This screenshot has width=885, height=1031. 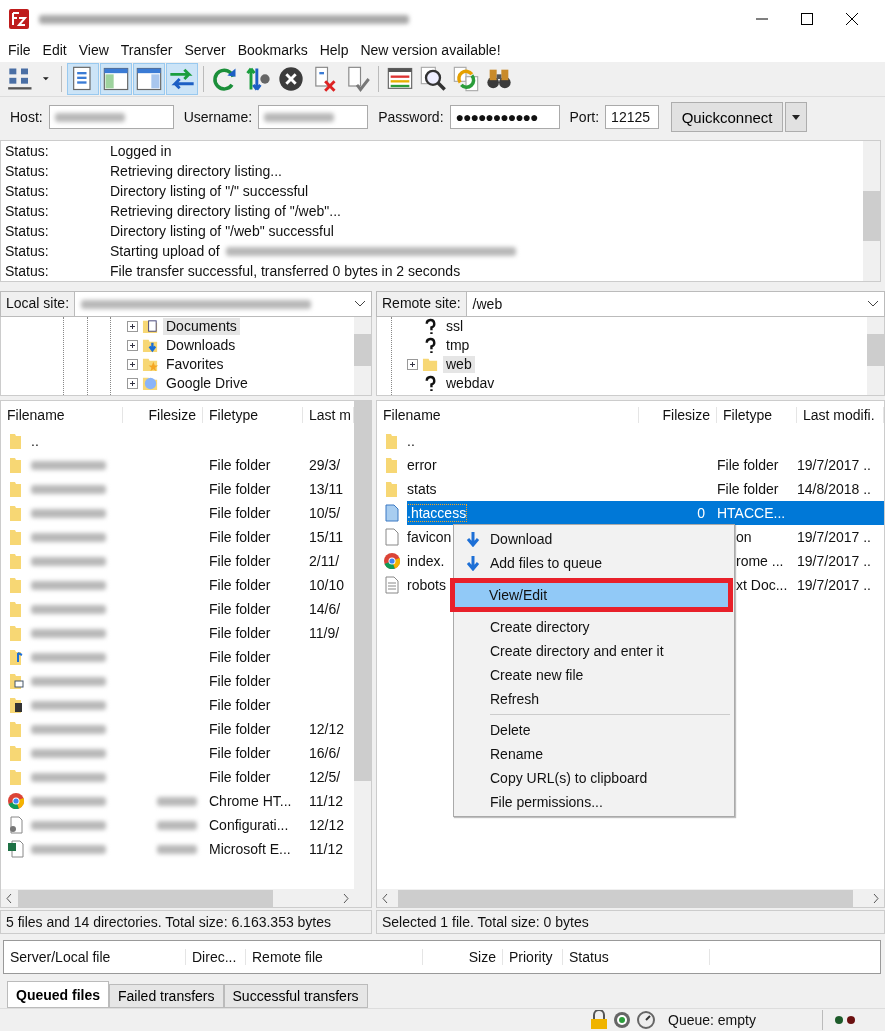 I want to click on menu-item: New version available!, so click(x=430, y=50).